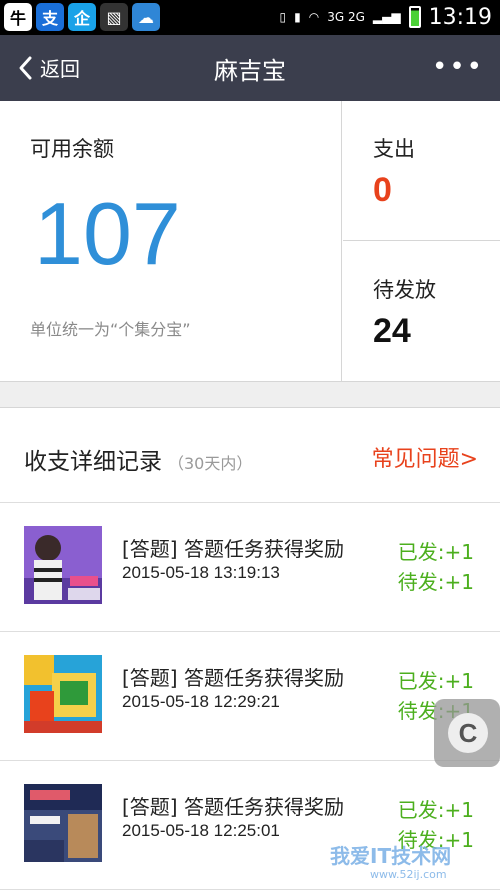 Image resolution: width=500 pixels, height=890 pixels. What do you see at coordinates (201, 701) in the screenshot?
I see `record-time: 2015-05-18 12:29:21` at bounding box center [201, 701].